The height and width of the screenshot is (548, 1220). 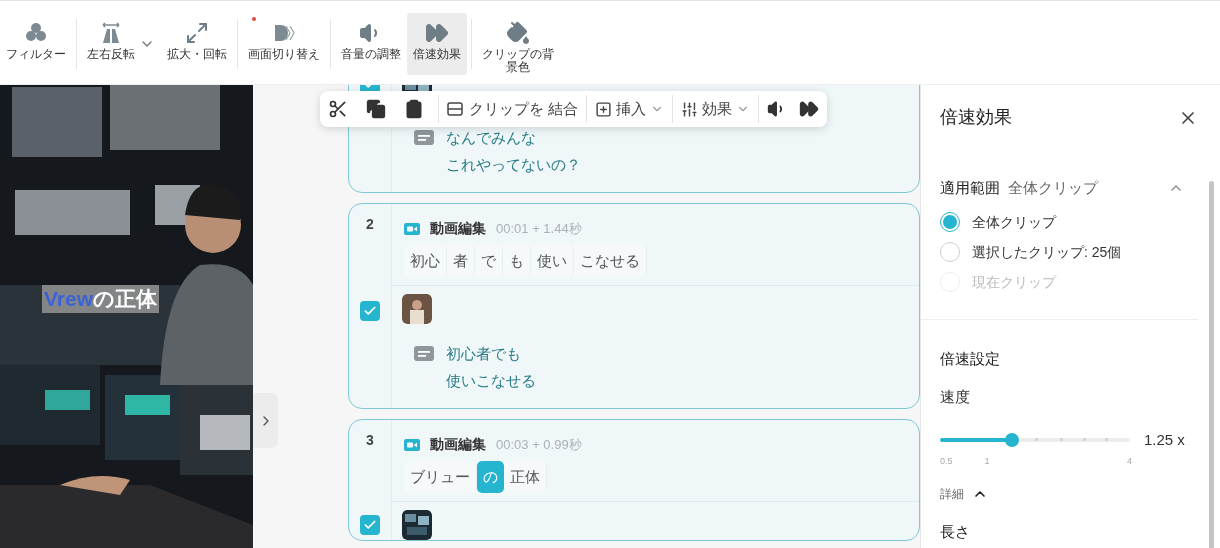 What do you see at coordinates (370, 440) in the screenshot?
I see `clip-number: 3` at bounding box center [370, 440].